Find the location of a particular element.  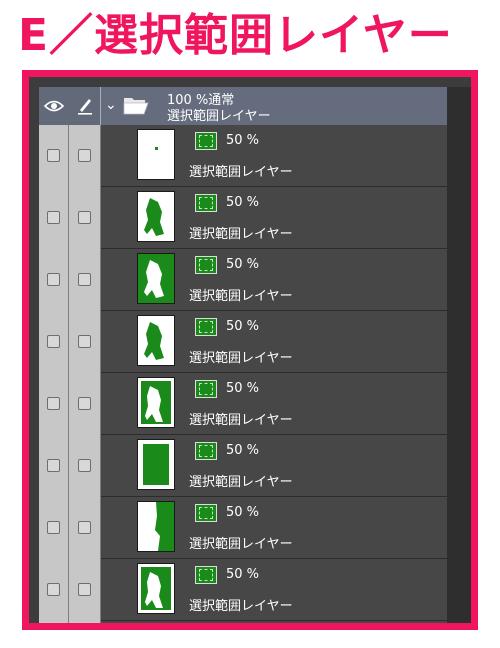

row-divider is located at coordinates (274, 620).